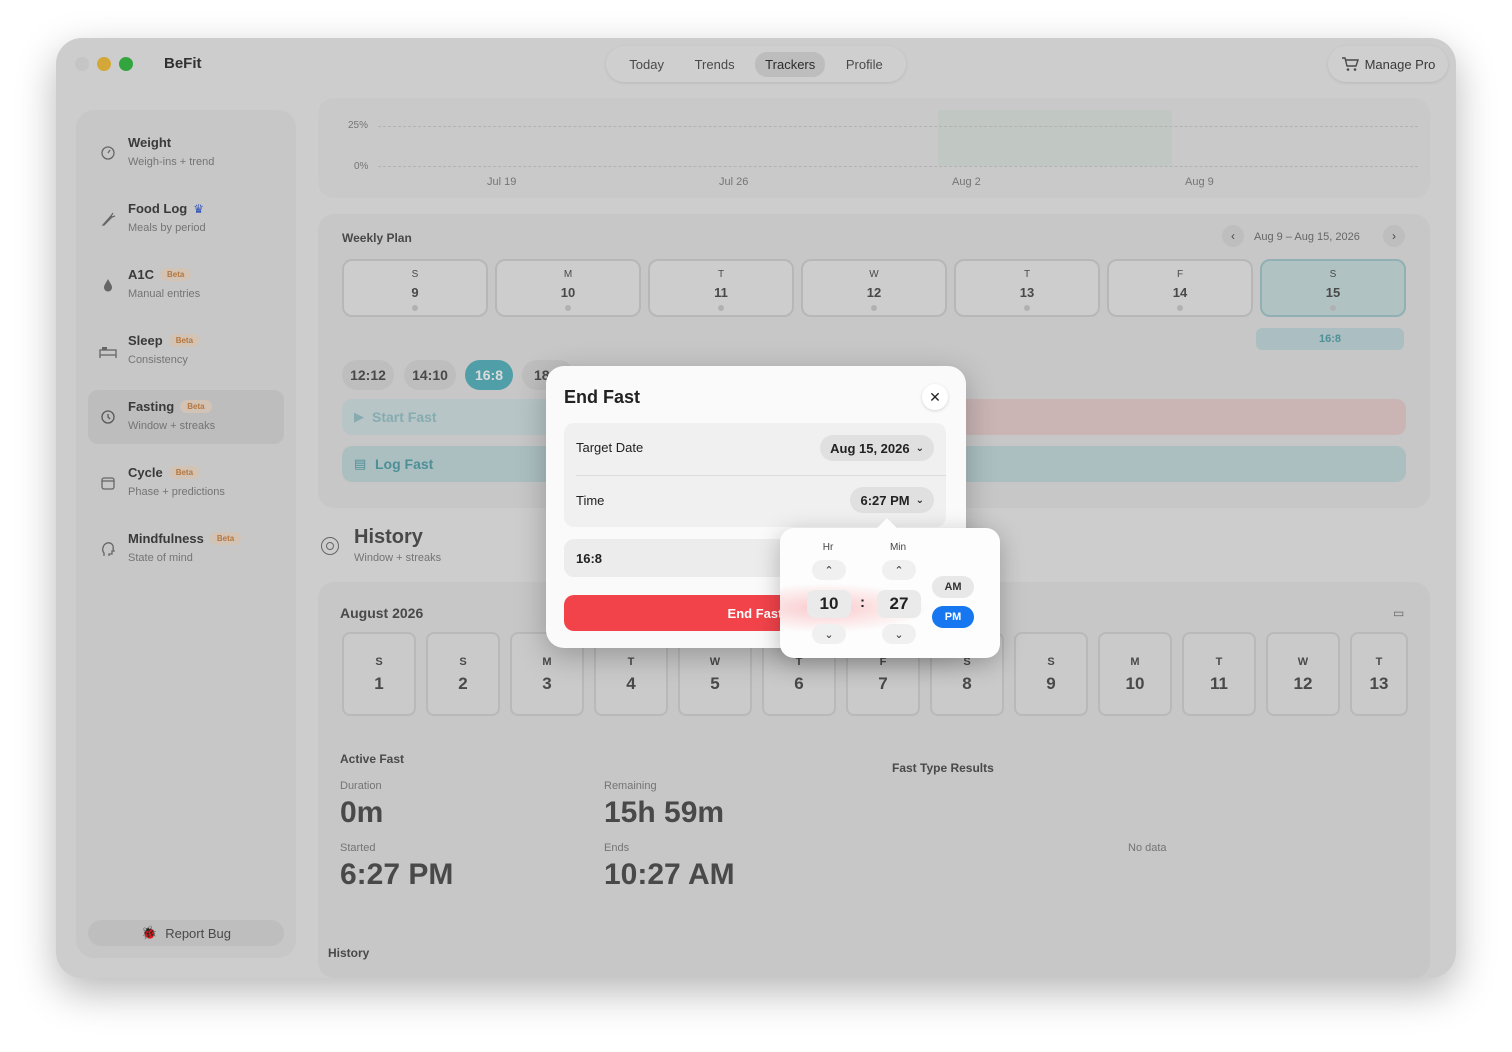 Image resolution: width=1512 pixels, height=1052 pixels. Describe the element at coordinates (953, 617) in the screenshot. I see `pm-toggle: PM` at that location.